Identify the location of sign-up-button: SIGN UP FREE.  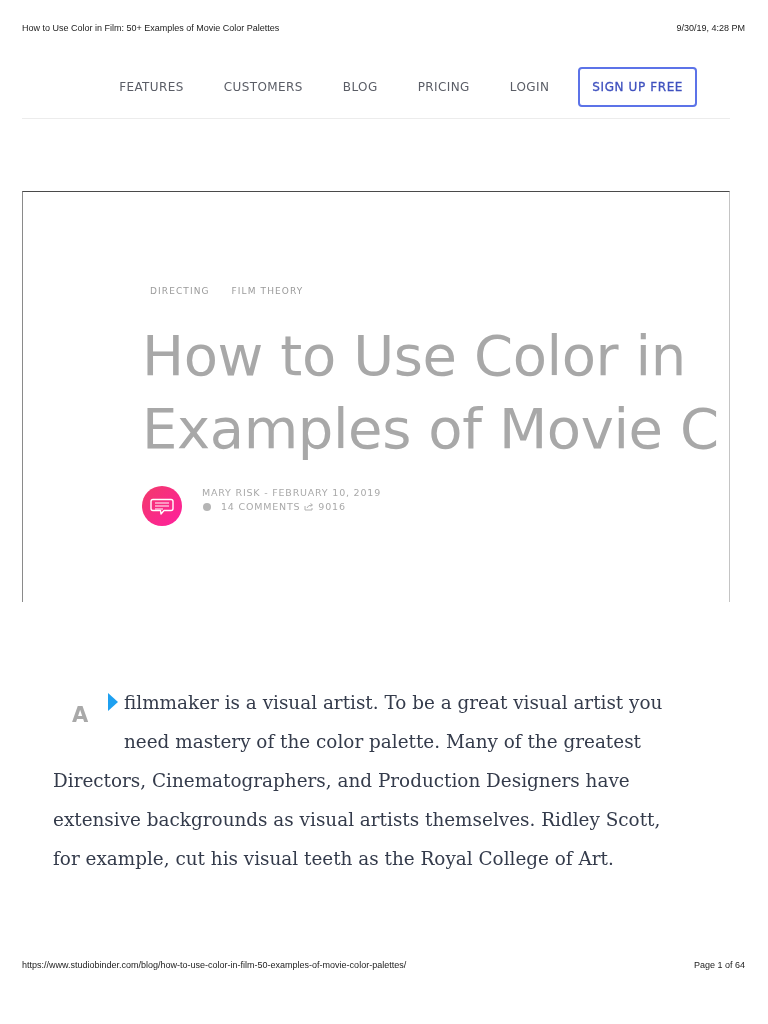
(637, 87).